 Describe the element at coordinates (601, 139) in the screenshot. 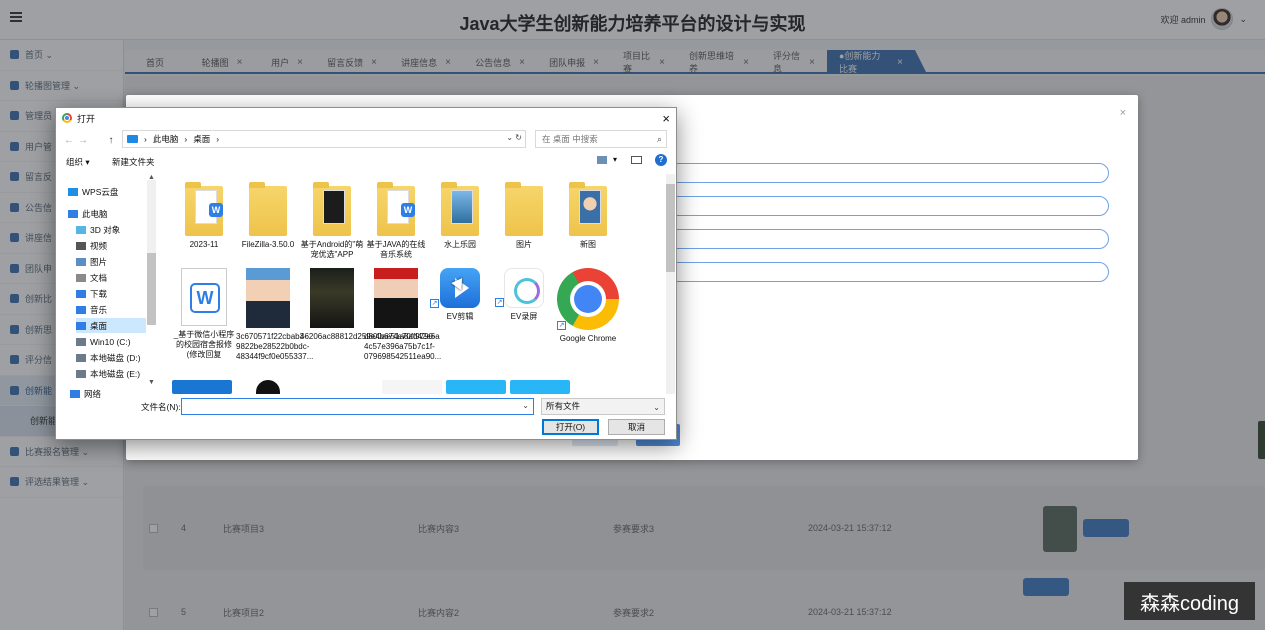

I see `search-input: 在 桌面 中搜索 ⌕` at that location.